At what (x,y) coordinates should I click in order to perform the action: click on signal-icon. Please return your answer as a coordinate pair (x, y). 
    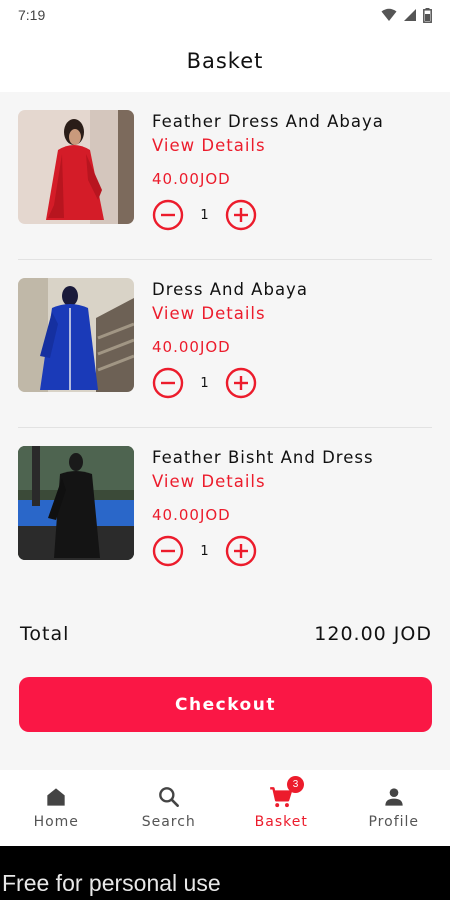
    Looking at the image, I should click on (410, 15).